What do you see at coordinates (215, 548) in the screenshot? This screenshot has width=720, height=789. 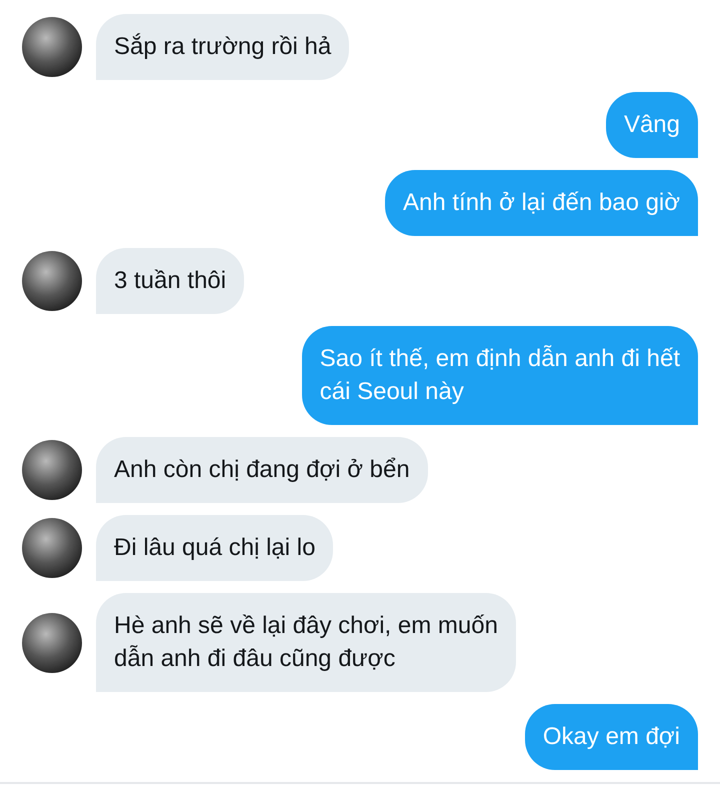 I see `received-message-bubble: Đi lâu quá chị lại lo` at bounding box center [215, 548].